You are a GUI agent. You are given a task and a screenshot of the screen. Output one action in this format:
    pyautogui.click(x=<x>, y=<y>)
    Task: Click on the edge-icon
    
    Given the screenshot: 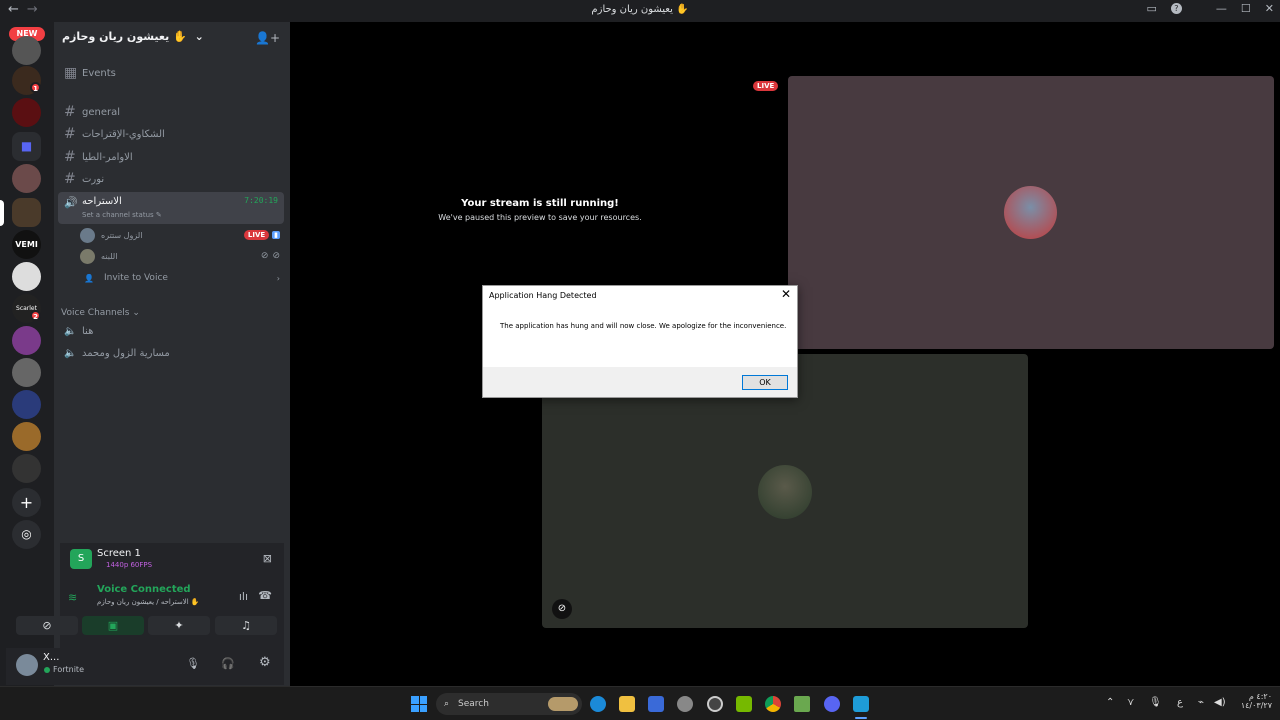 What is the action you would take?
    pyautogui.click(x=598, y=704)
    